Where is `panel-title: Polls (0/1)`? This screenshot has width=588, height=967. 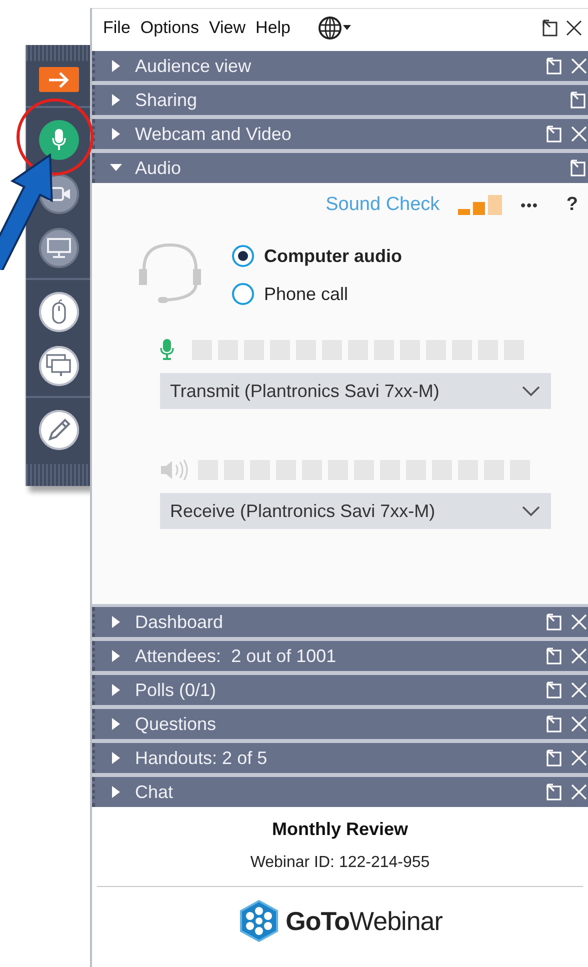
panel-title: Polls (0/1) is located at coordinates (176, 690).